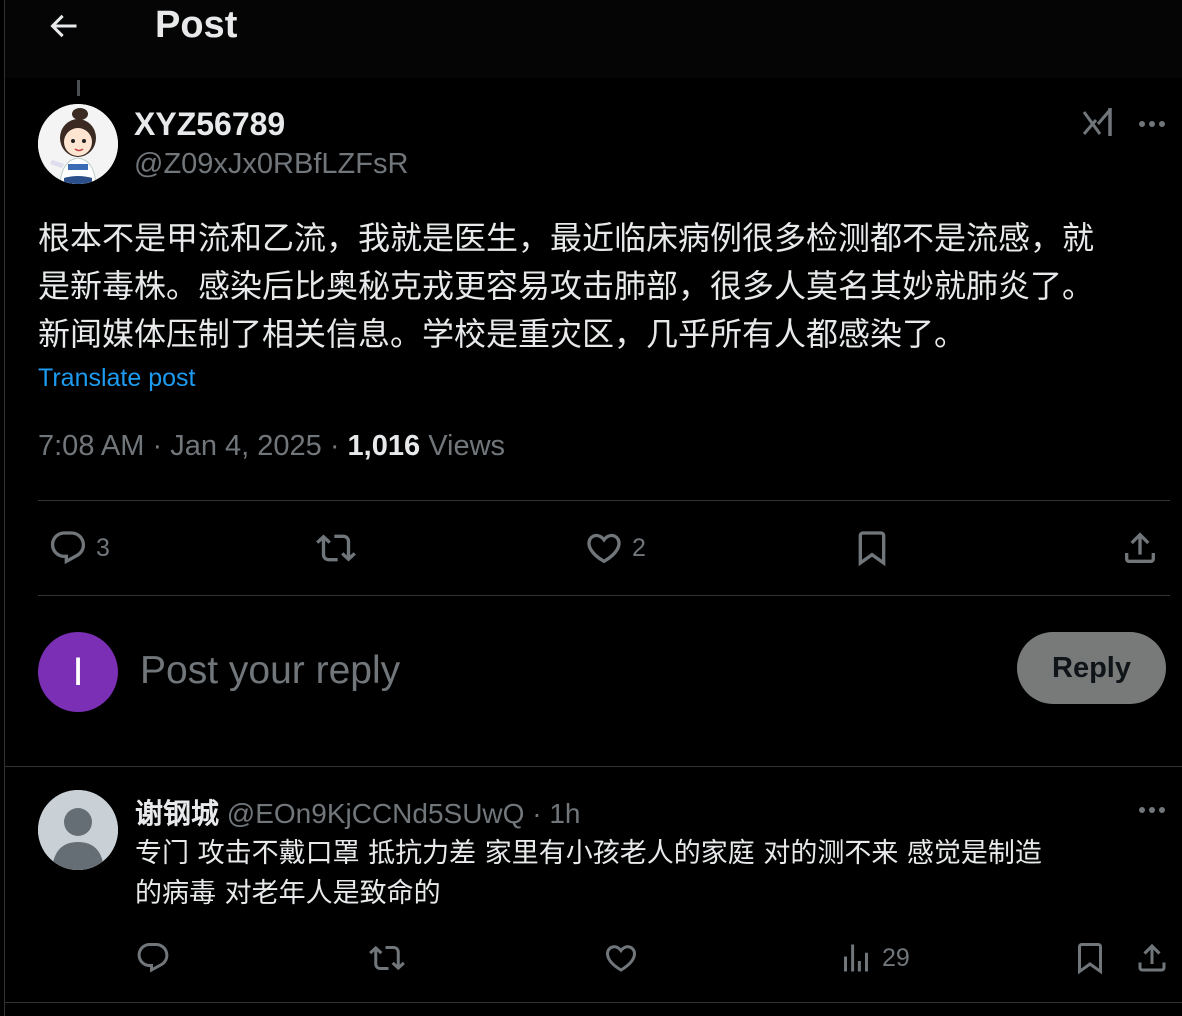  Describe the element at coordinates (91, 446) in the screenshot. I see `post-time: 7:08 AM` at that location.